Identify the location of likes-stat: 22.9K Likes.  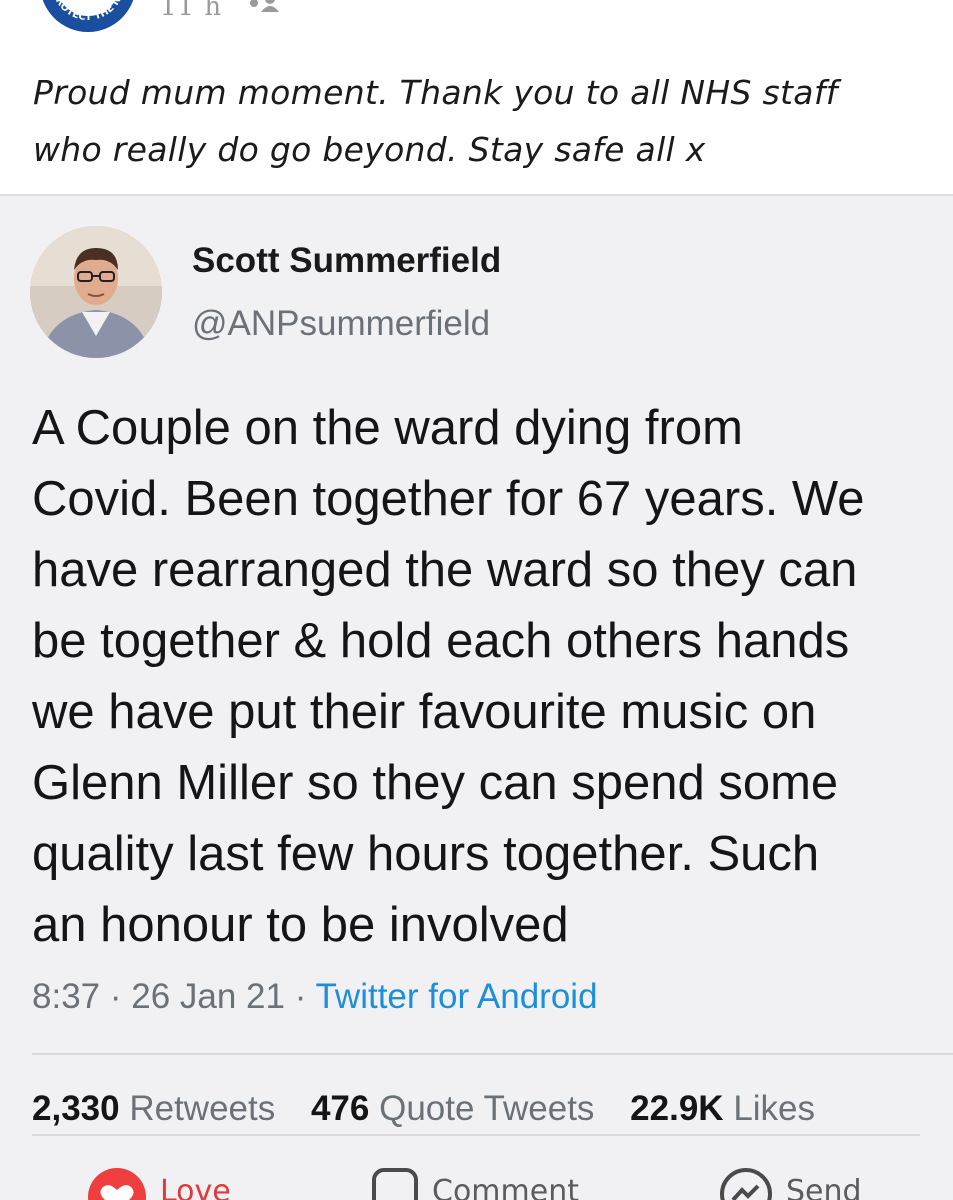
(722, 1108).